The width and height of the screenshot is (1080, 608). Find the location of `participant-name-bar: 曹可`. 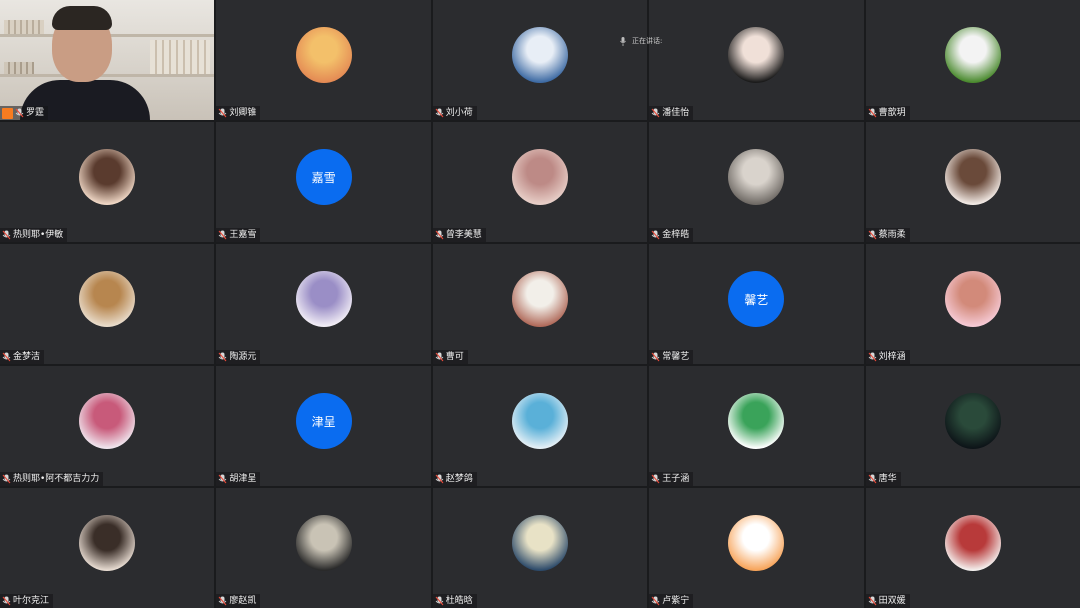

participant-name-bar: 曹可 is located at coordinates (450, 357).